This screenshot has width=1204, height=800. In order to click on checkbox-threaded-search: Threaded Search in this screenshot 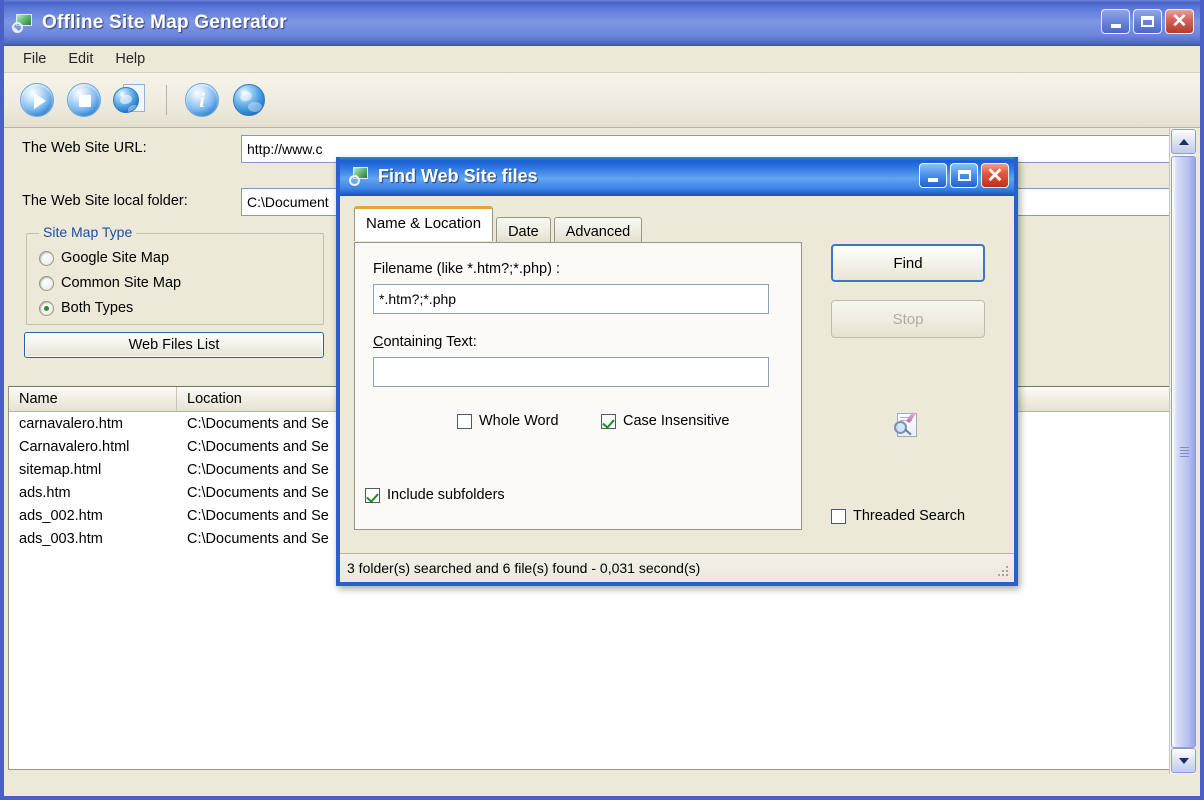, I will do `click(898, 516)`.